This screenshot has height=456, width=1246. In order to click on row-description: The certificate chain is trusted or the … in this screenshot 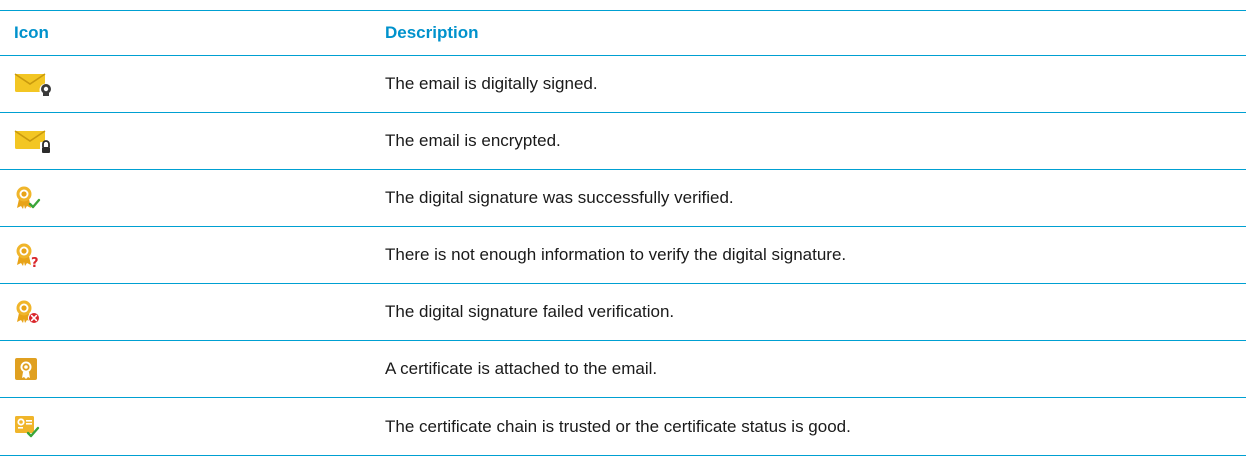, I will do `click(618, 426)`.